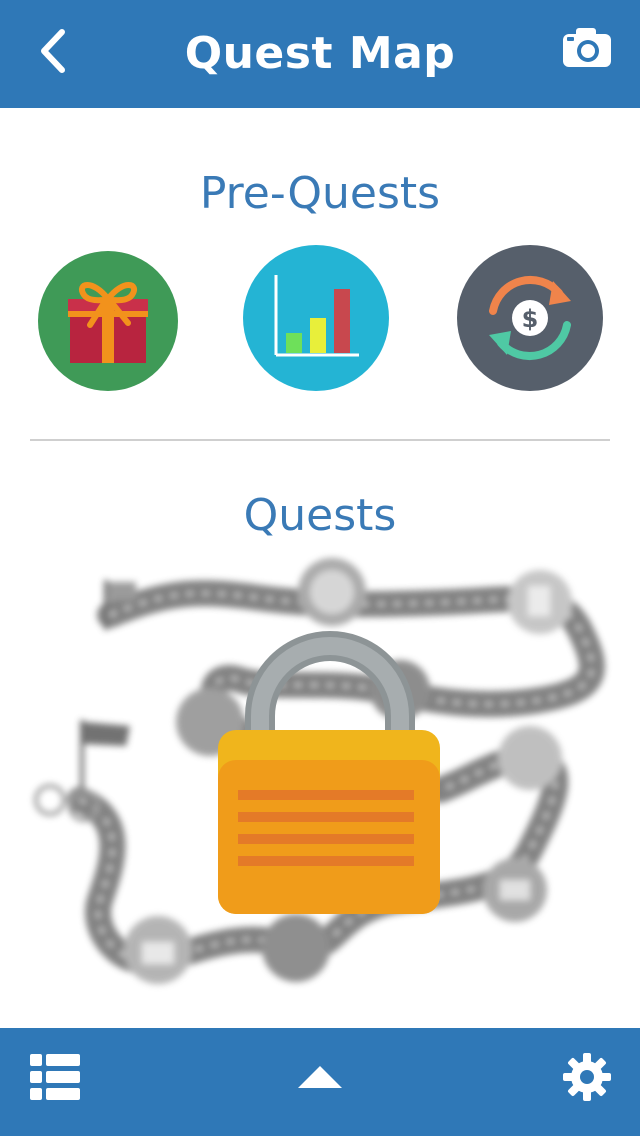 This screenshot has height=1136, width=640. I want to click on gift-icon, so click(108, 322).